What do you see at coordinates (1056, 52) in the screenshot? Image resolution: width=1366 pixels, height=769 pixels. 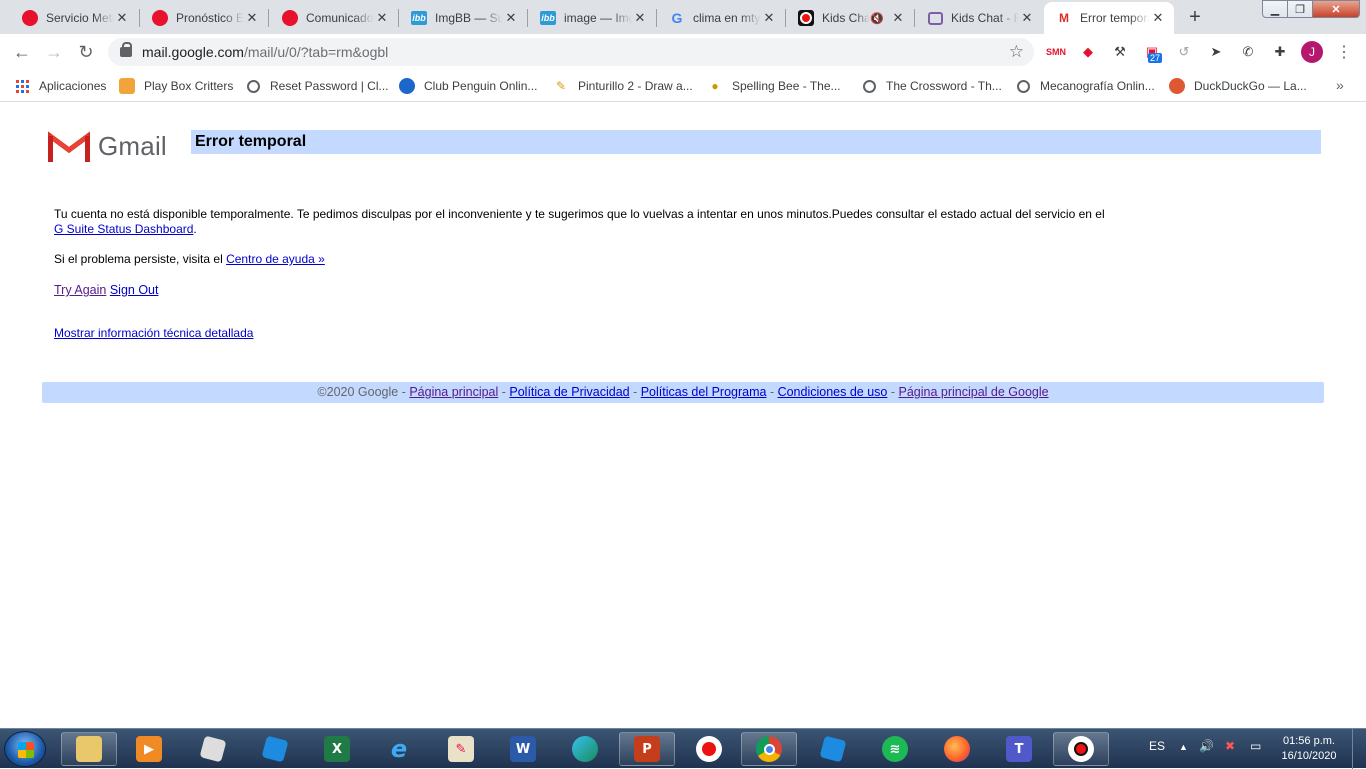 I see `smn-extension-icon: SMN` at bounding box center [1056, 52].